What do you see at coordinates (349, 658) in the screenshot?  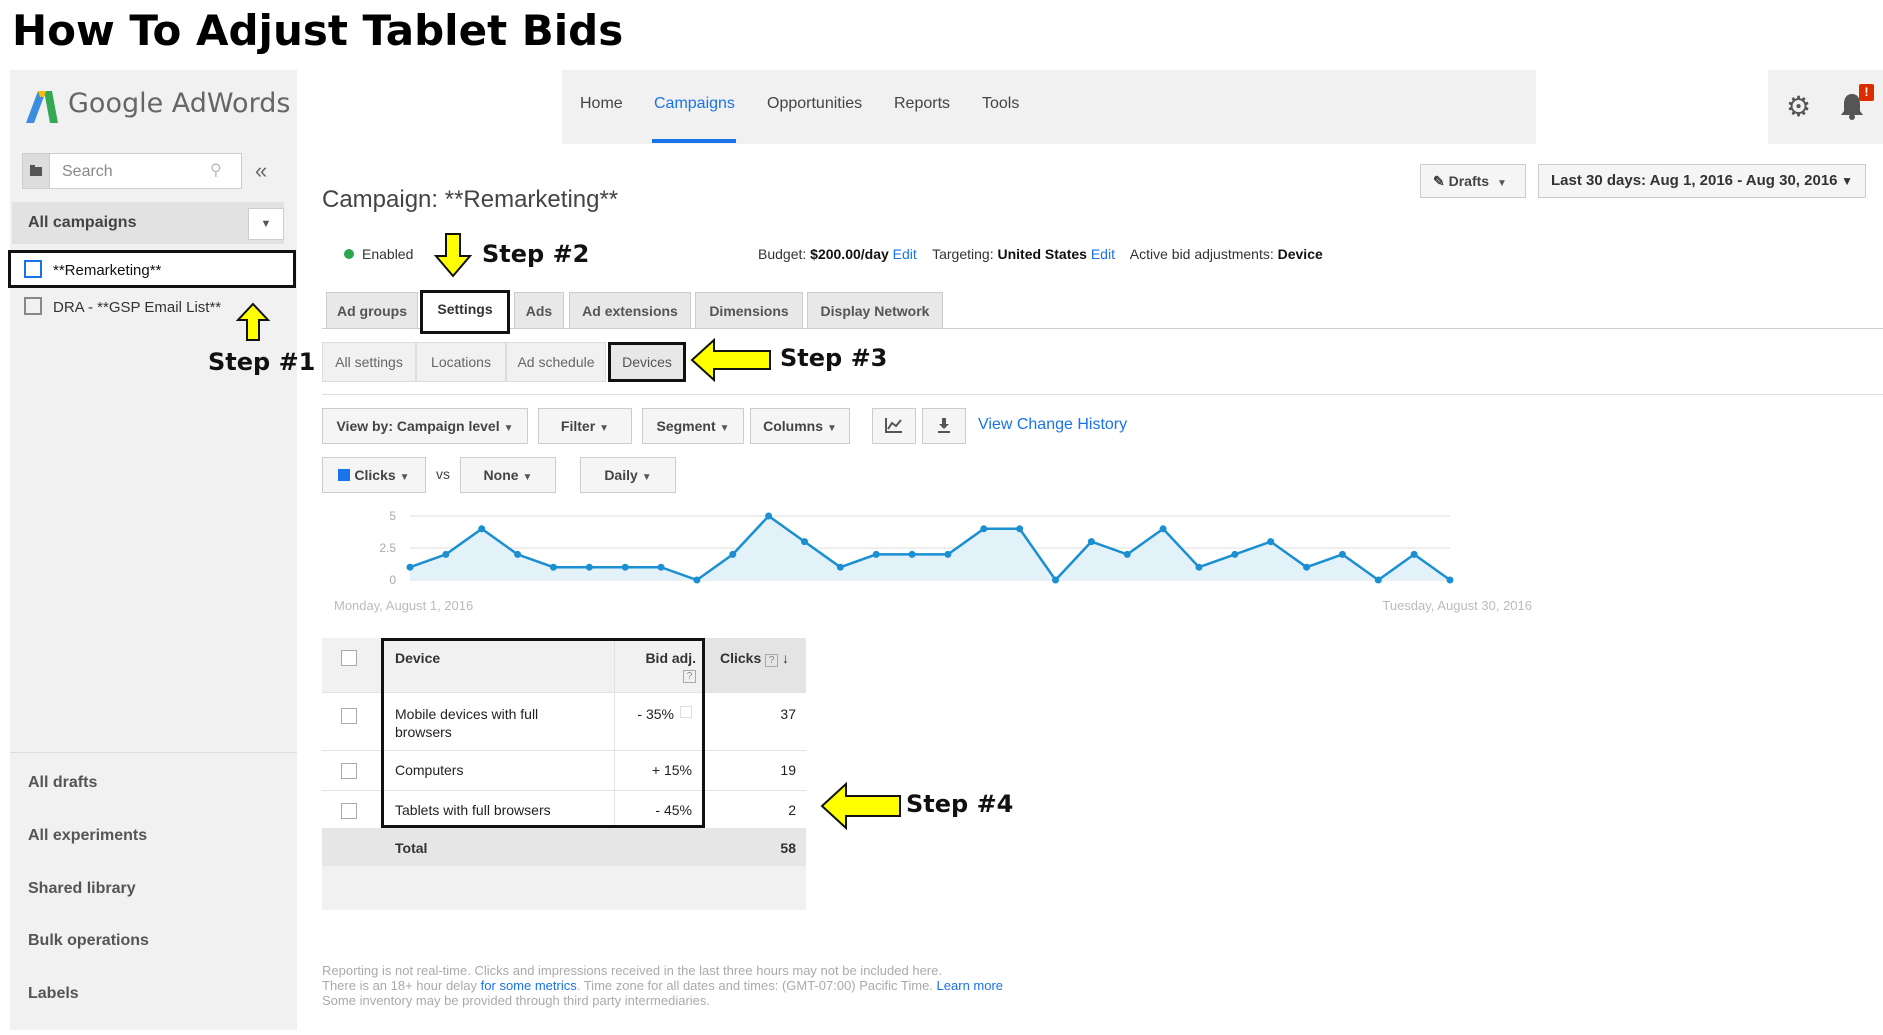 I see `select-all-checkbox` at bounding box center [349, 658].